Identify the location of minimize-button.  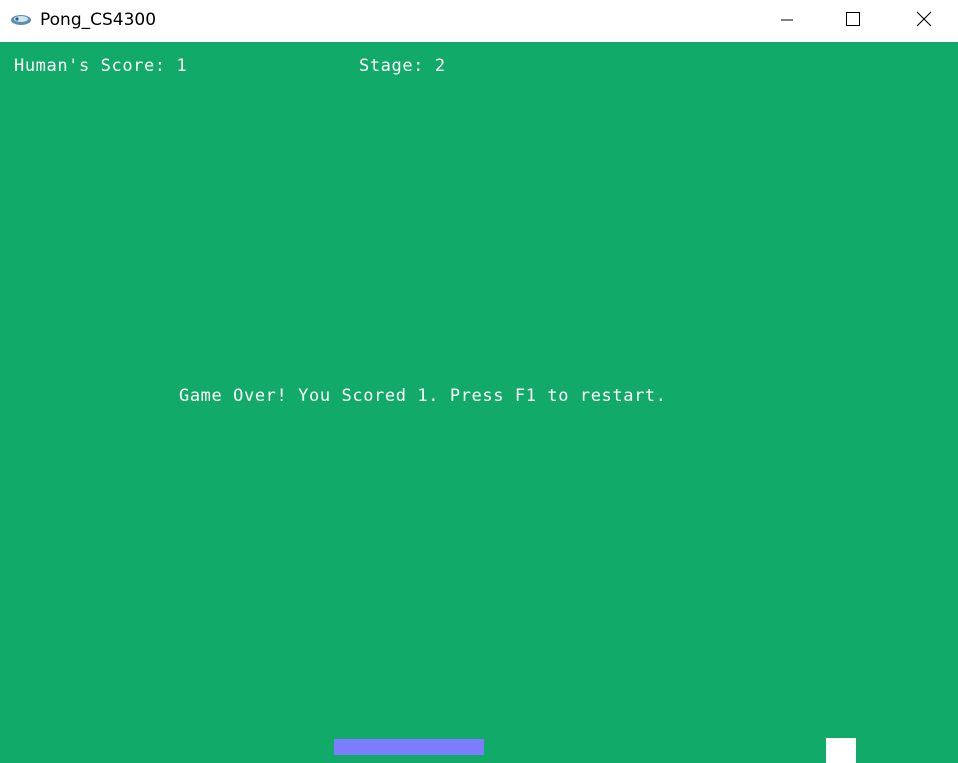
(787, 19).